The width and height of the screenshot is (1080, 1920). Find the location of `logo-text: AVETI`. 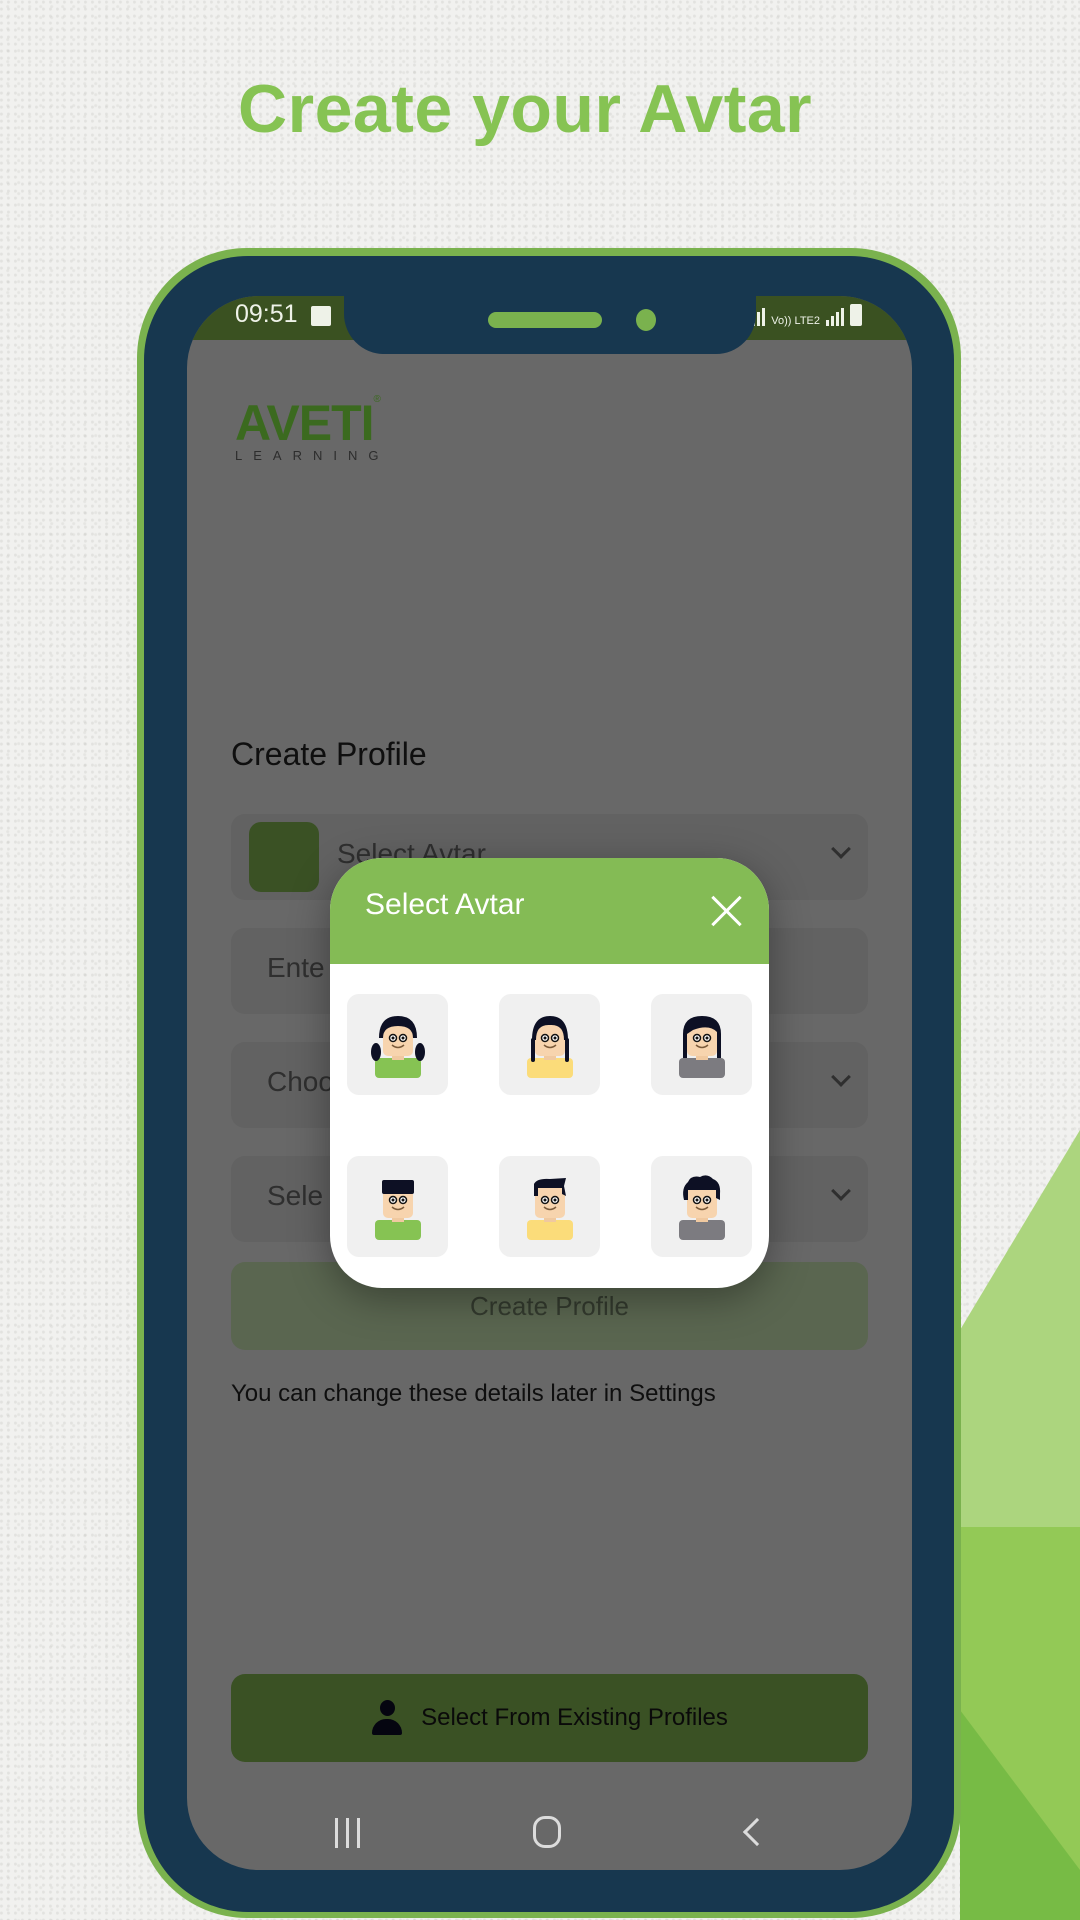

logo-text: AVETI is located at coordinates (305, 423).